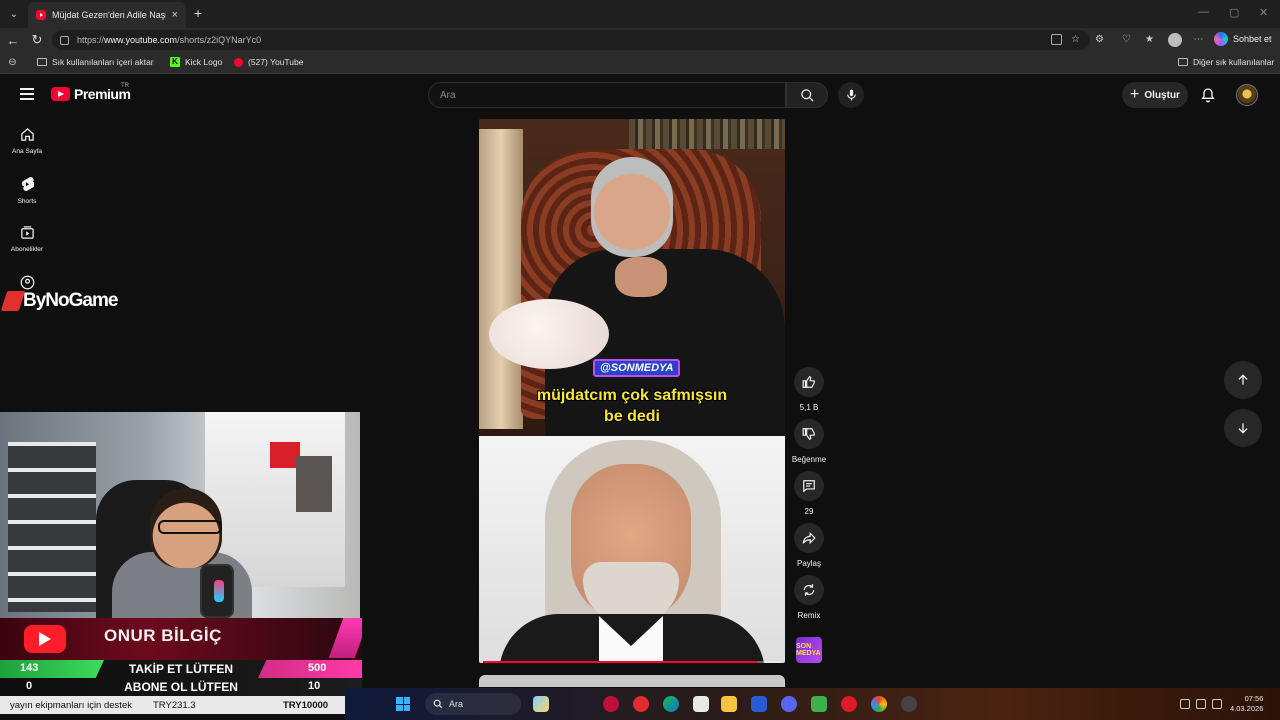  Describe the element at coordinates (789, 704) in the screenshot. I see `discord-icon` at that location.